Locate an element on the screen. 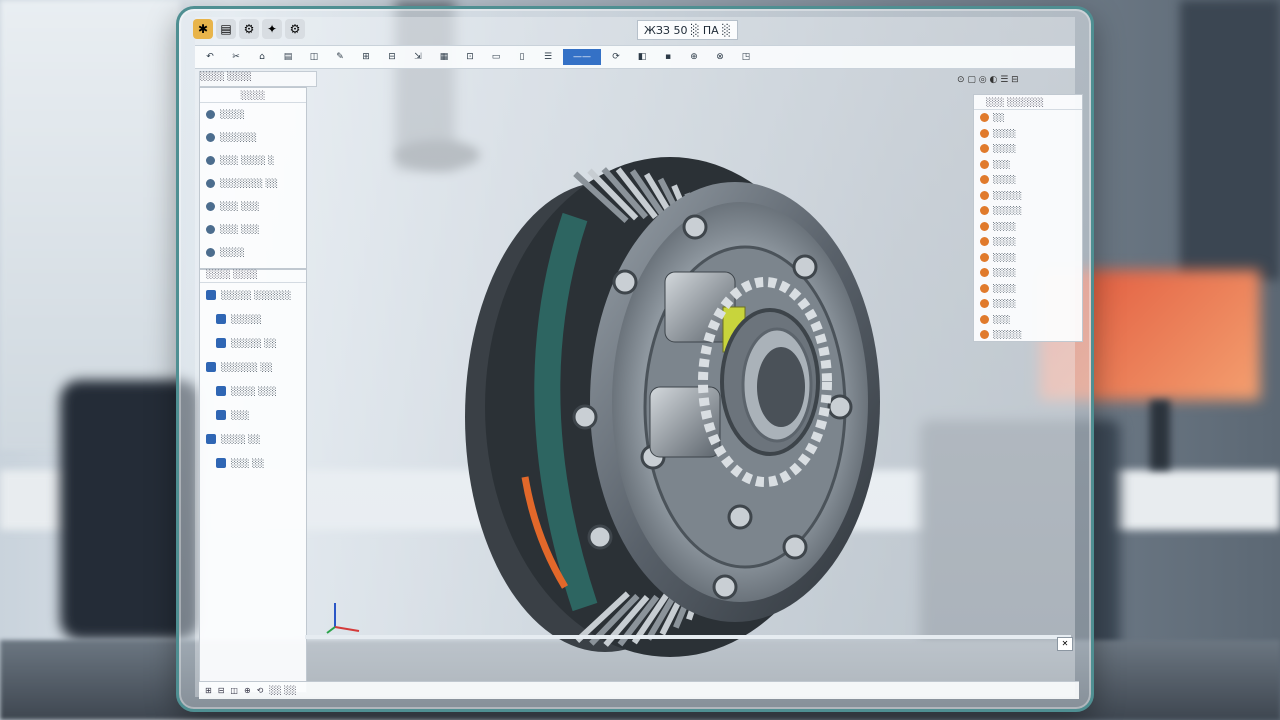  toolbar-button: ✎ is located at coordinates (340, 57).